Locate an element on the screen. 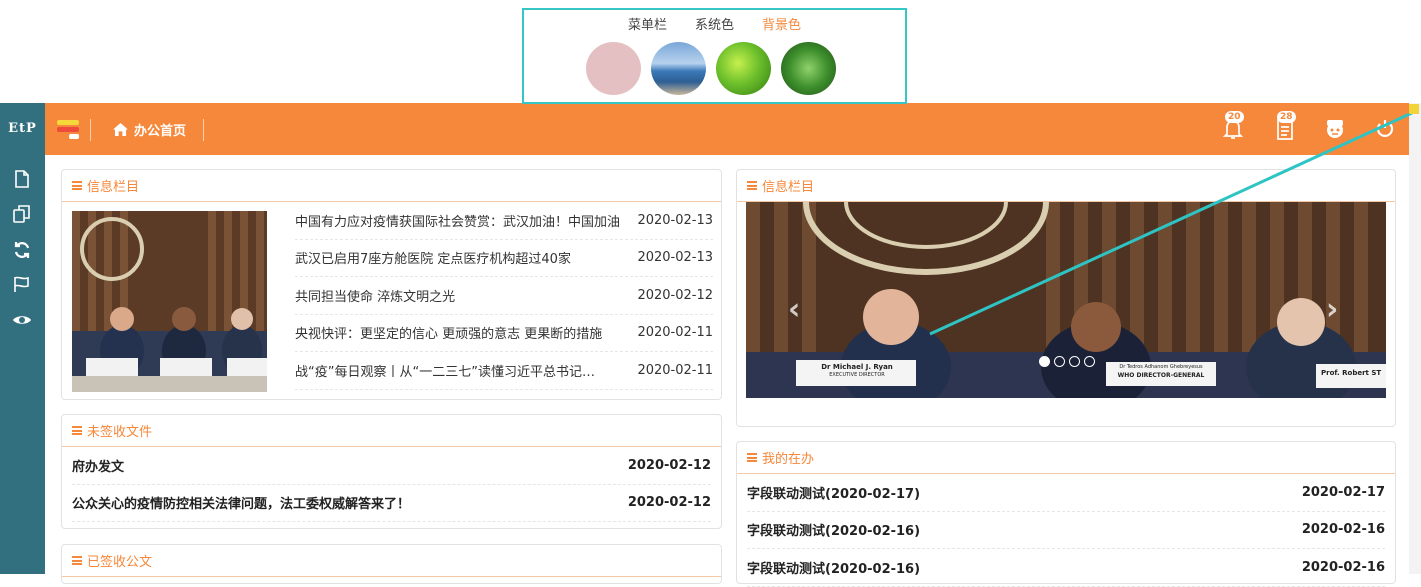 Image resolution: width=1421 pixels, height=587 pixels. panel-title: 已签收公文 is located at coordinates (120, 562).